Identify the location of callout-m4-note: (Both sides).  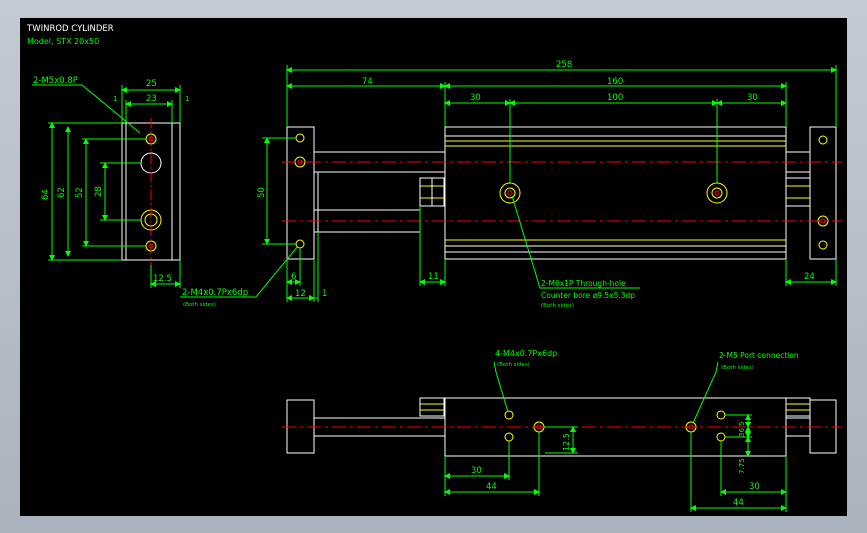
(513, 365).